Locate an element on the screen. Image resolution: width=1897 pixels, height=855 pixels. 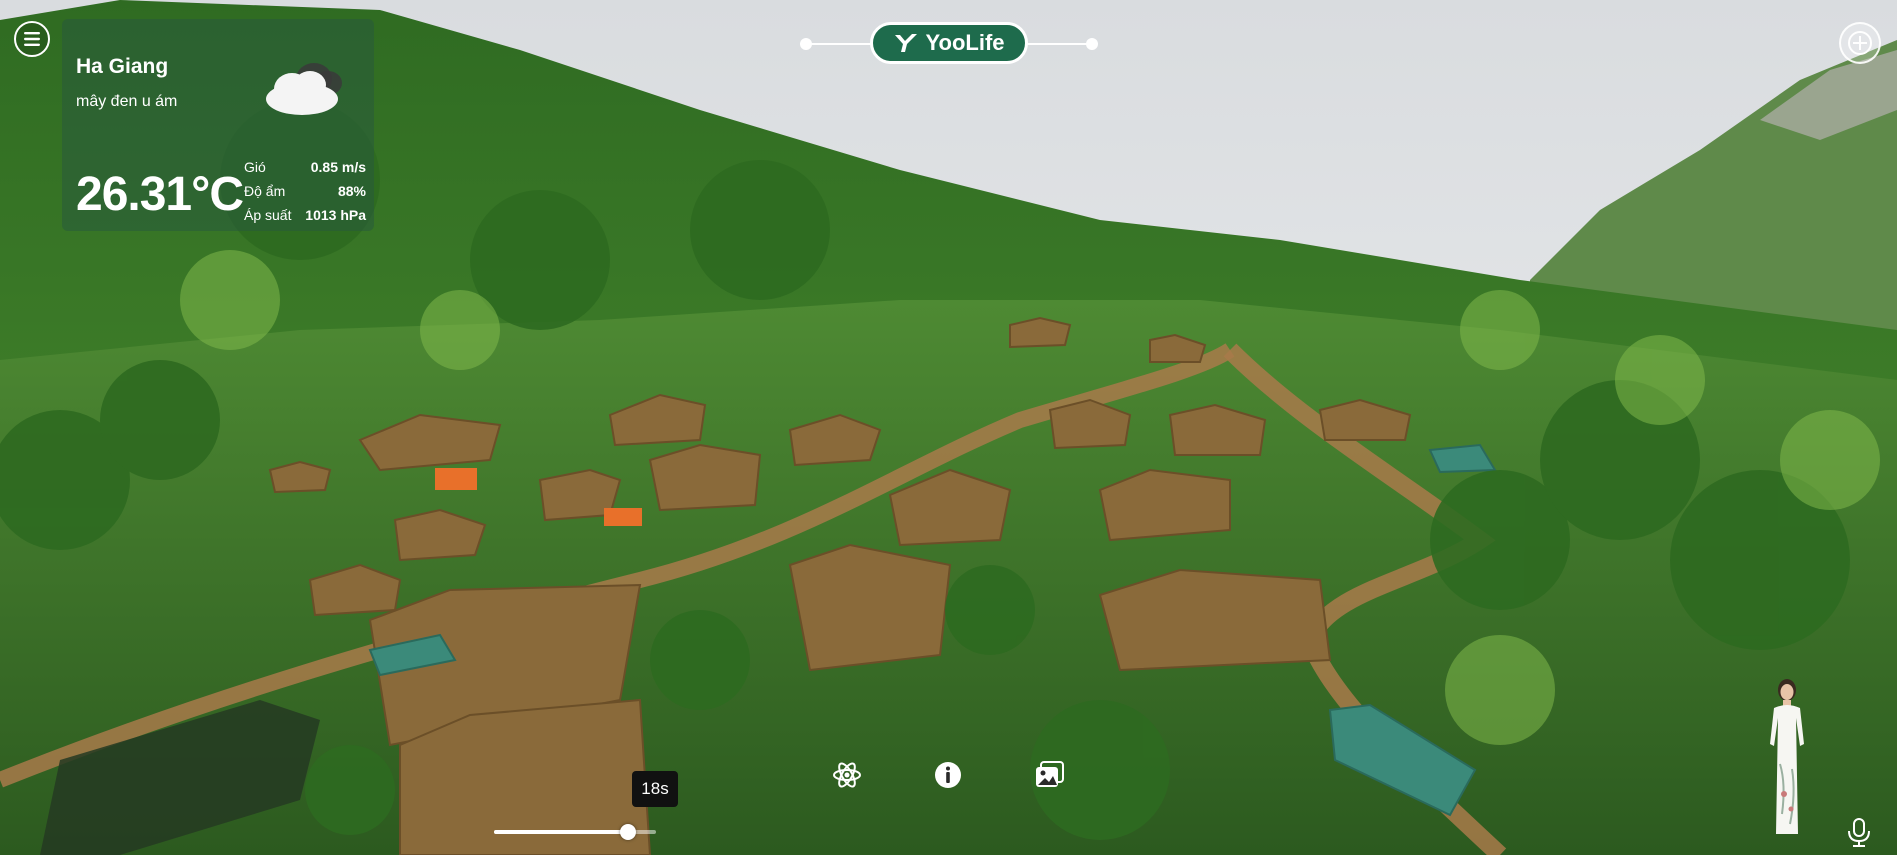
atom-button is located at coordinates (847, 775).